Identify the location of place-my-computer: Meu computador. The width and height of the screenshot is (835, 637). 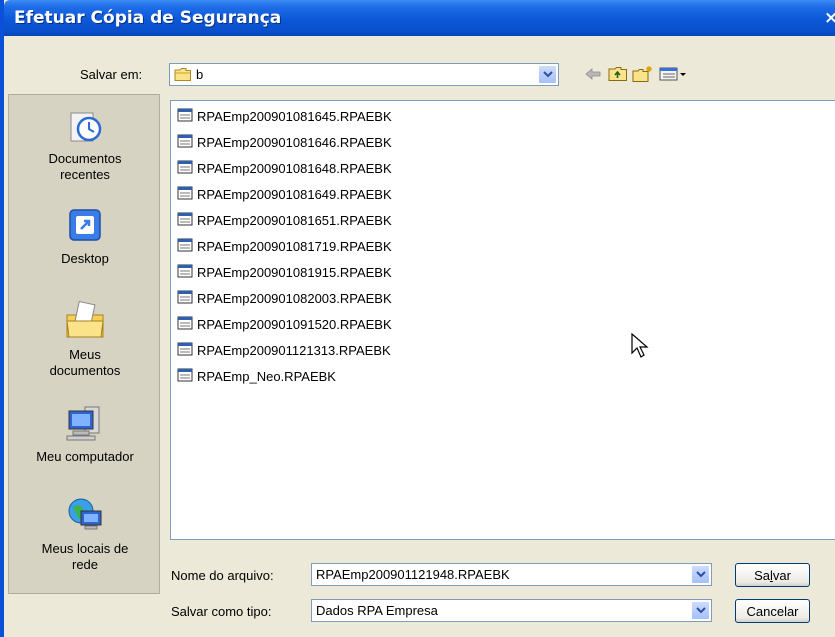
(85, 434).